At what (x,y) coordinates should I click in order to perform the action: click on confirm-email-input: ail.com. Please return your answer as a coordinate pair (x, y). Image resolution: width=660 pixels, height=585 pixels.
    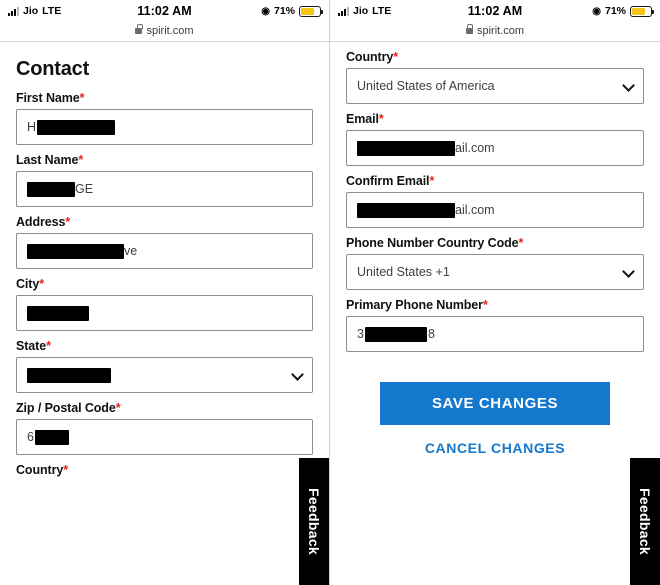
    Looking at the image, I should click on (495, 210).